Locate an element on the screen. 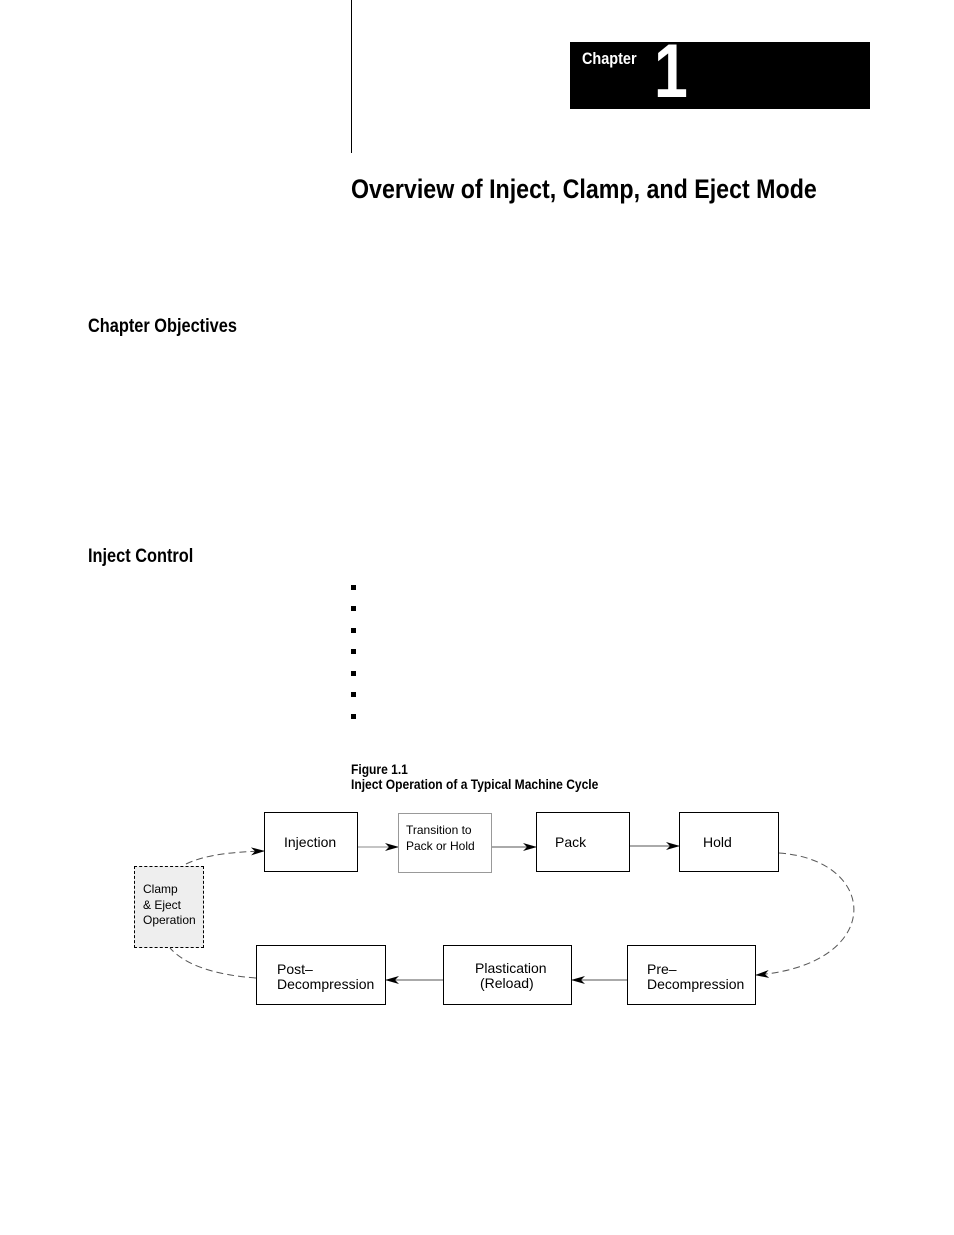 The image size is (954, 1235). node-label: & Eject is located at coordinates (162, 905).